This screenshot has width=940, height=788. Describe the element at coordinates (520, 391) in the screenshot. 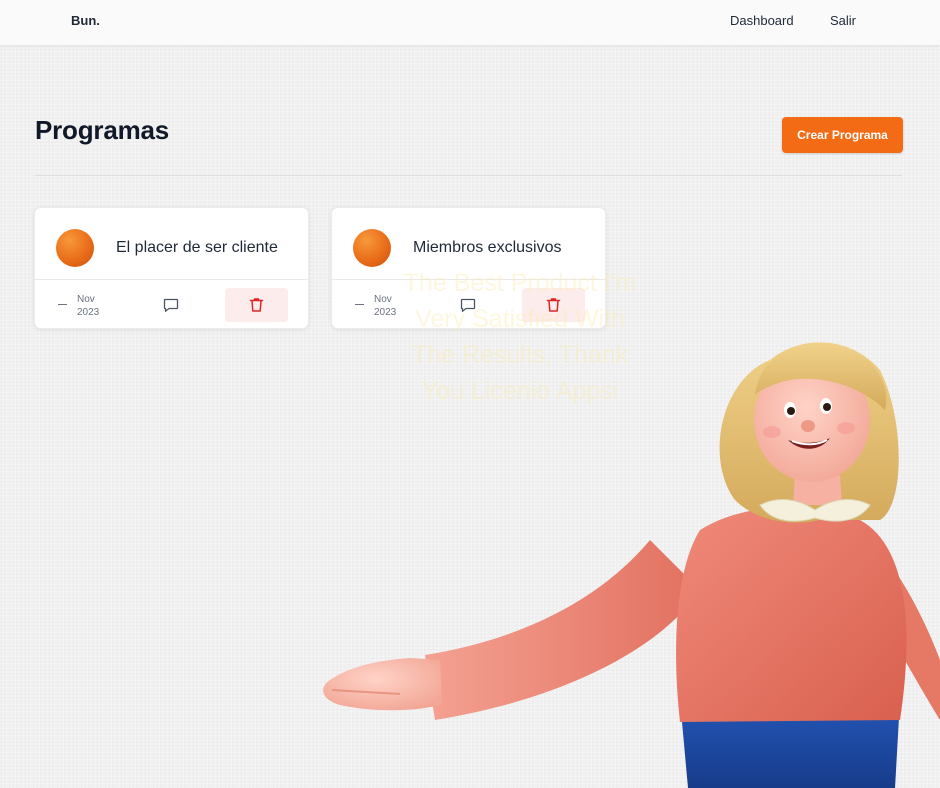

I see `overlay-line: You Licenio Appsi` at that location.